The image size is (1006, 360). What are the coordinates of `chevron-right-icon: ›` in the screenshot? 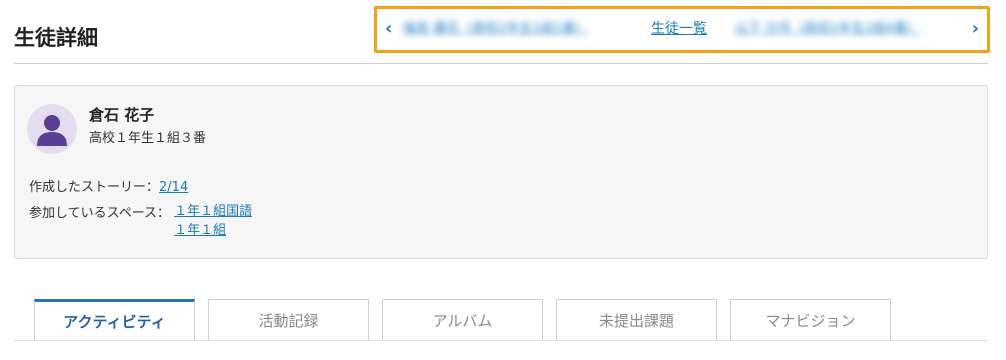 It's located at (975, 29).